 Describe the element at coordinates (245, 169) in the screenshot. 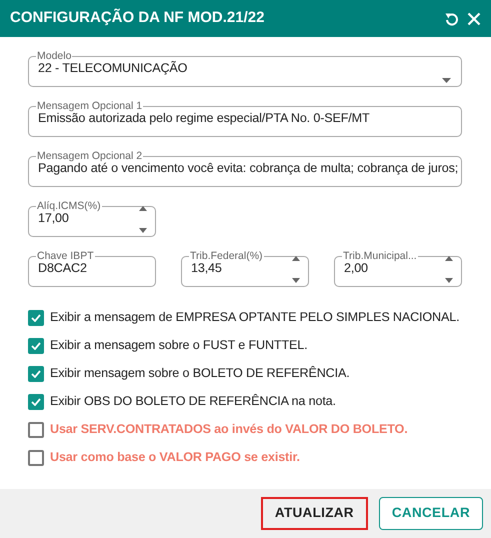

I see `input-field: Mensagem Opcional 2 Pagando até o vencimento você evita: cobrança de multa; cobrança de juros;` at that location.